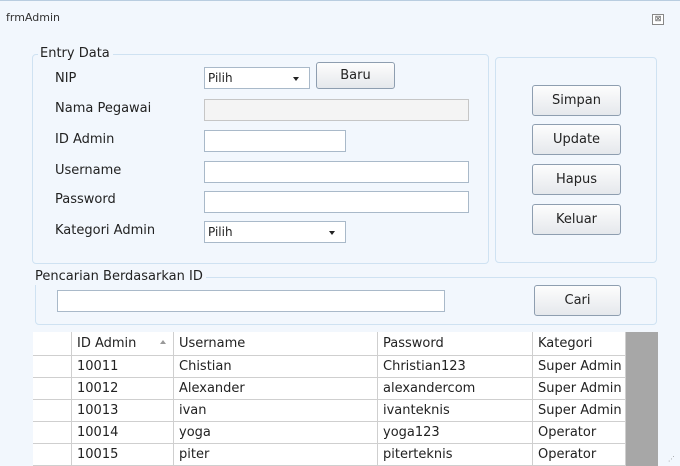 The width and height of the screenshot is (680, 466). I want to click on entry-data-legend: Entry Data, so click(75, 54).